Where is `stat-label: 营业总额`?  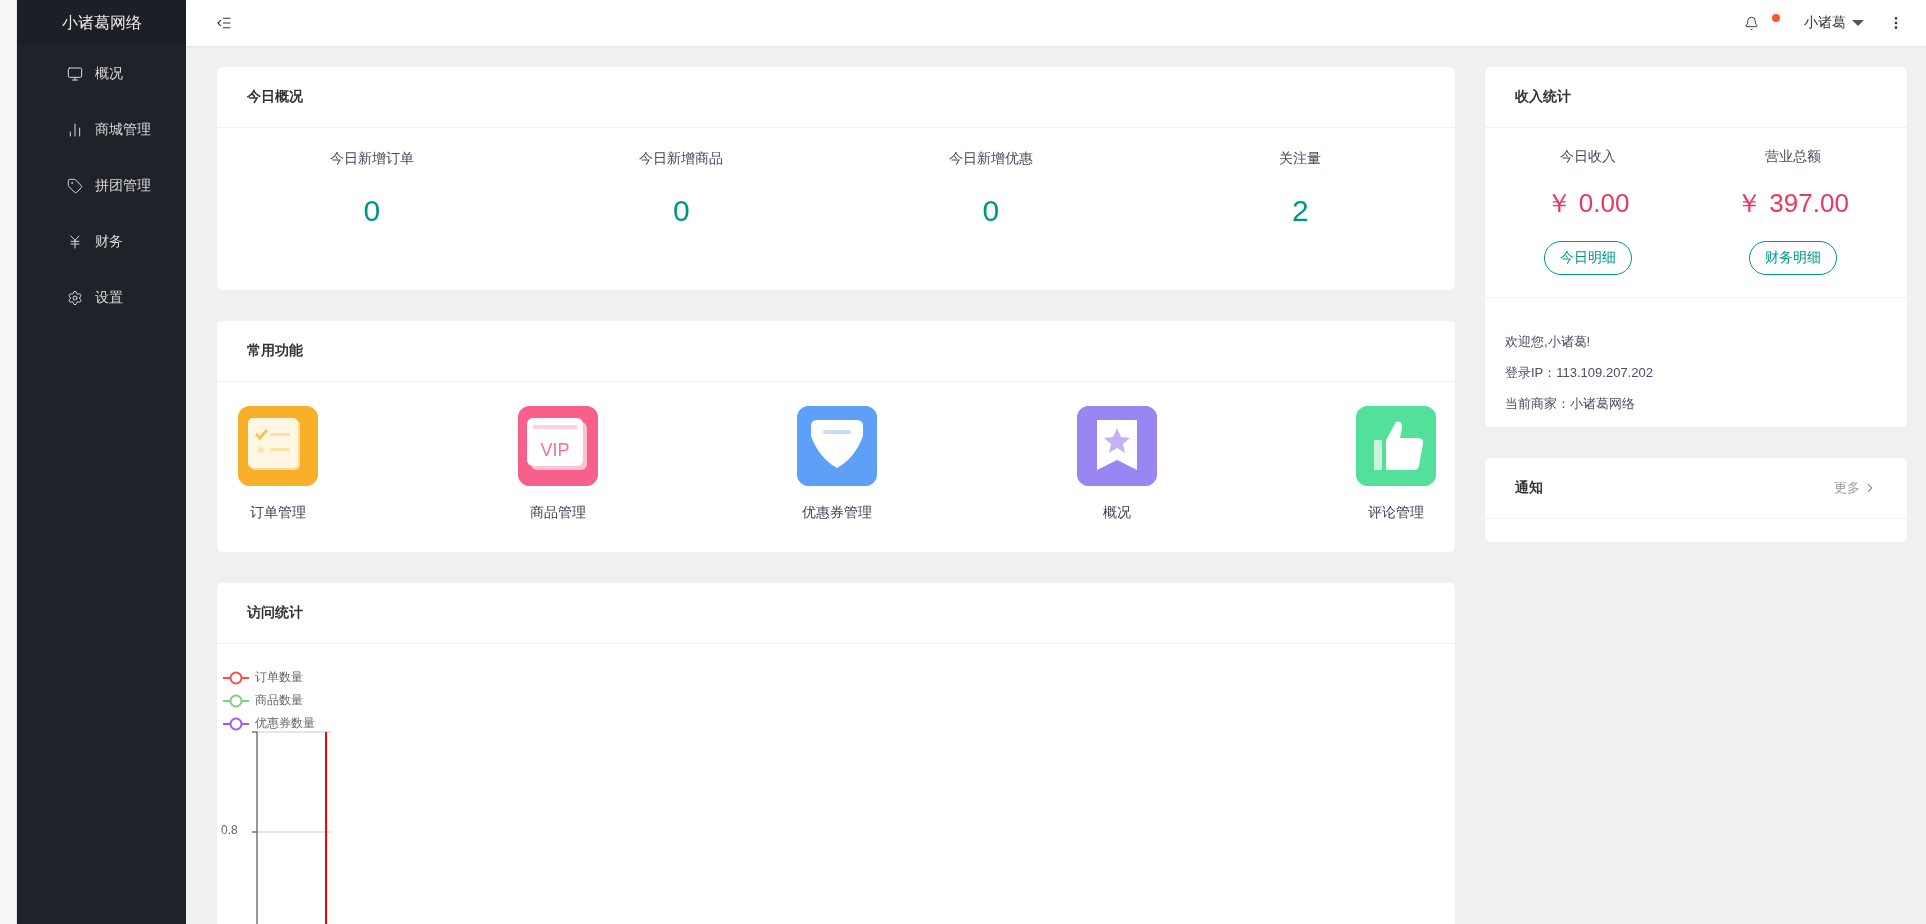
stat-label: 营业总额 is located at coordinates (1792, 157).